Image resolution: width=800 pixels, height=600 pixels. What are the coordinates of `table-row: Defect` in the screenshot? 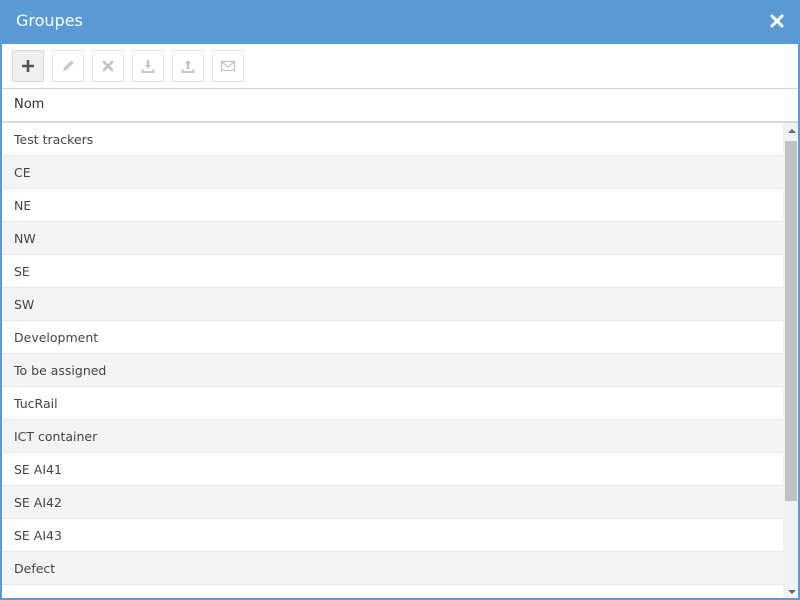 It's located at (392, 568).